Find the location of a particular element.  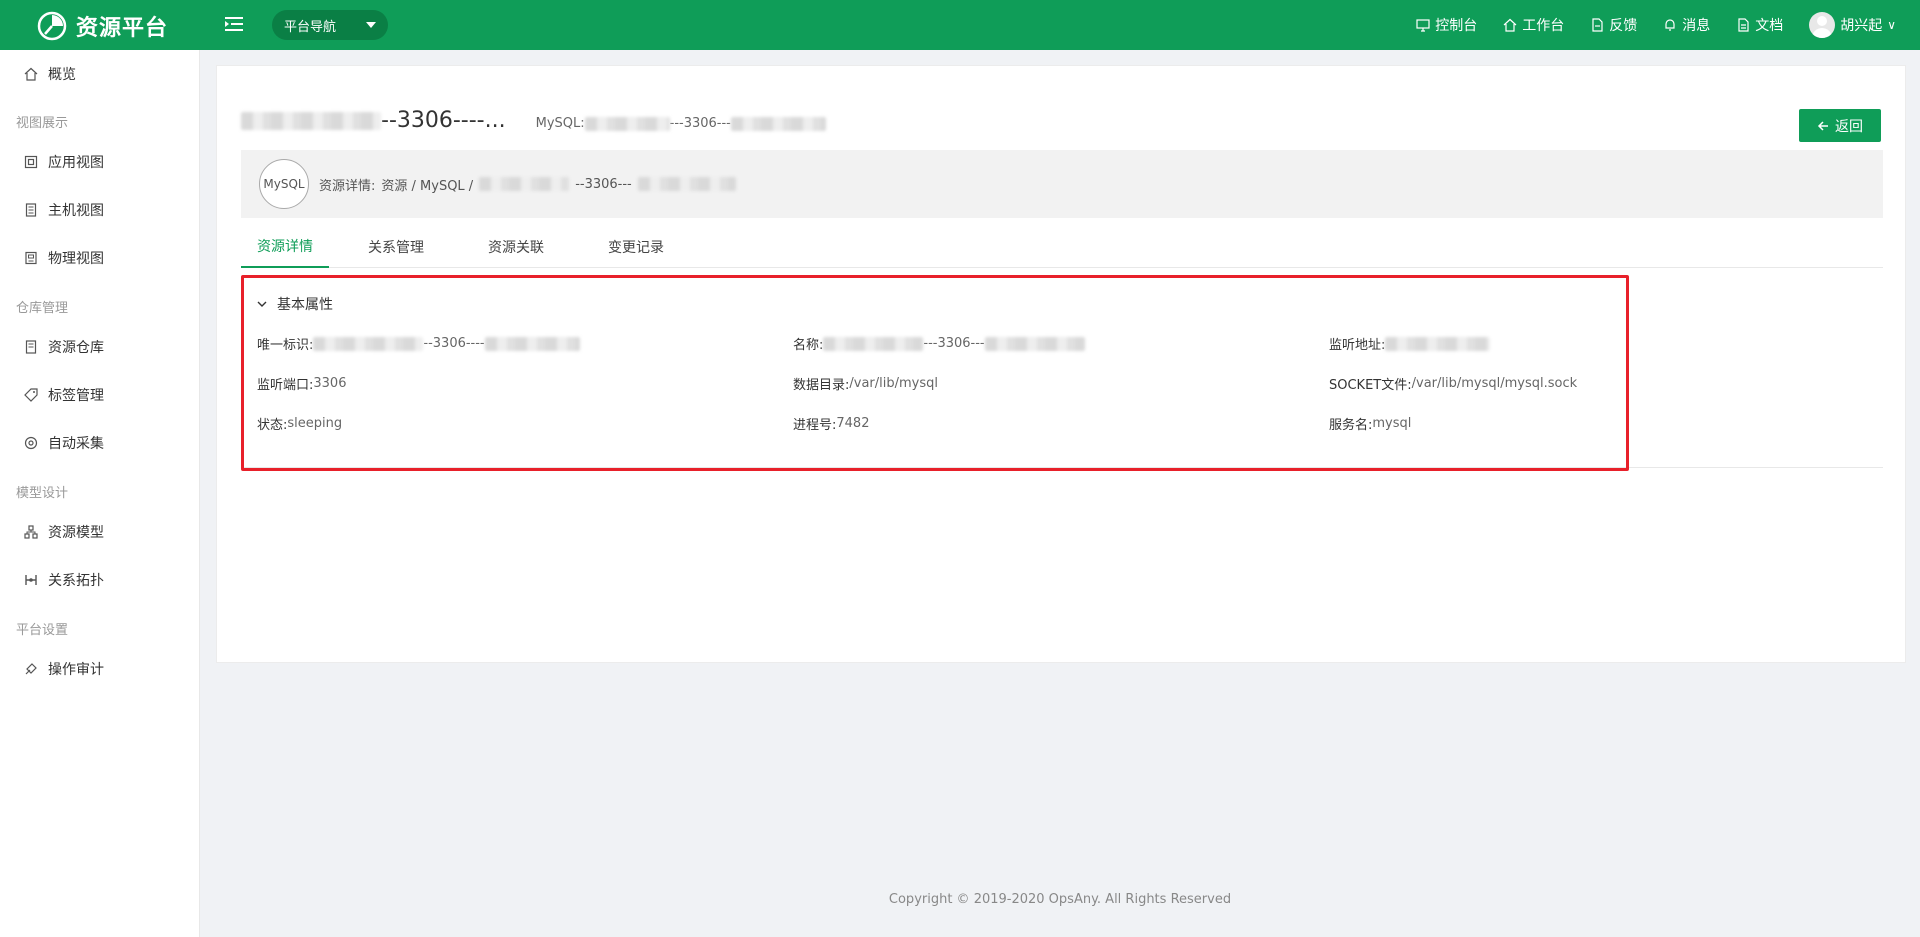

subtitle-prefix: MySQL: is located at coordinates (560, 123).